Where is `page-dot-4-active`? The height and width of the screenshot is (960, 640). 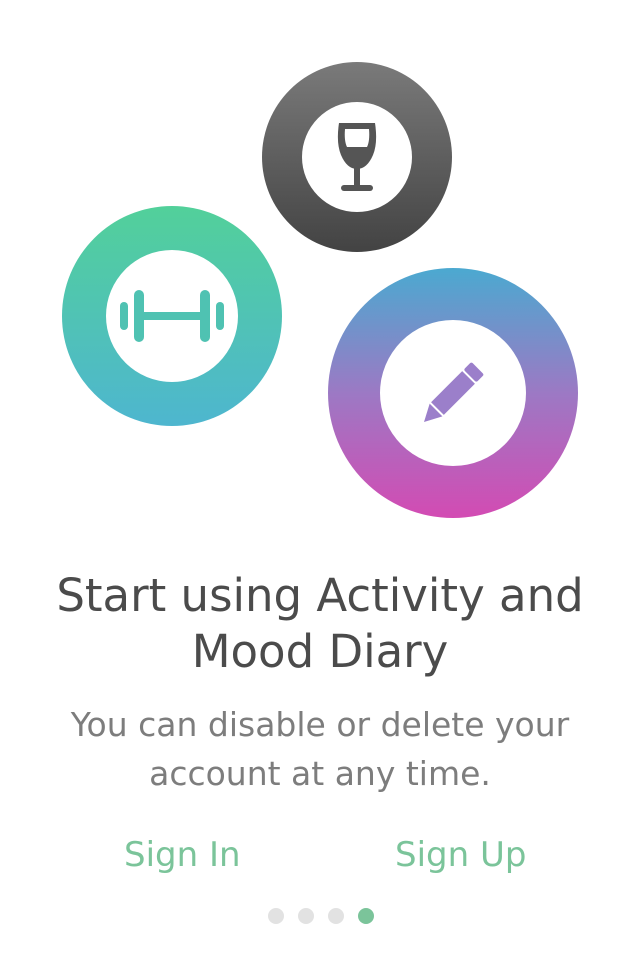 page-dot-4-active is located at coordinates (366, 916).